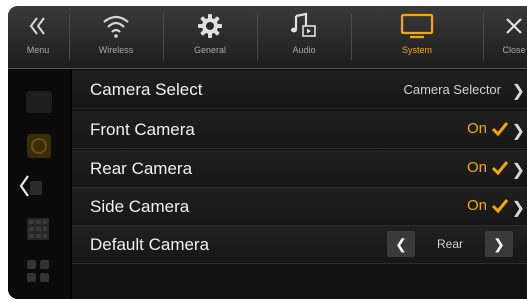 This screenshot has height=305, width=527. Describe the element at coordinates (39, 102) in the screenshot. I see `rail-tile` at that location.